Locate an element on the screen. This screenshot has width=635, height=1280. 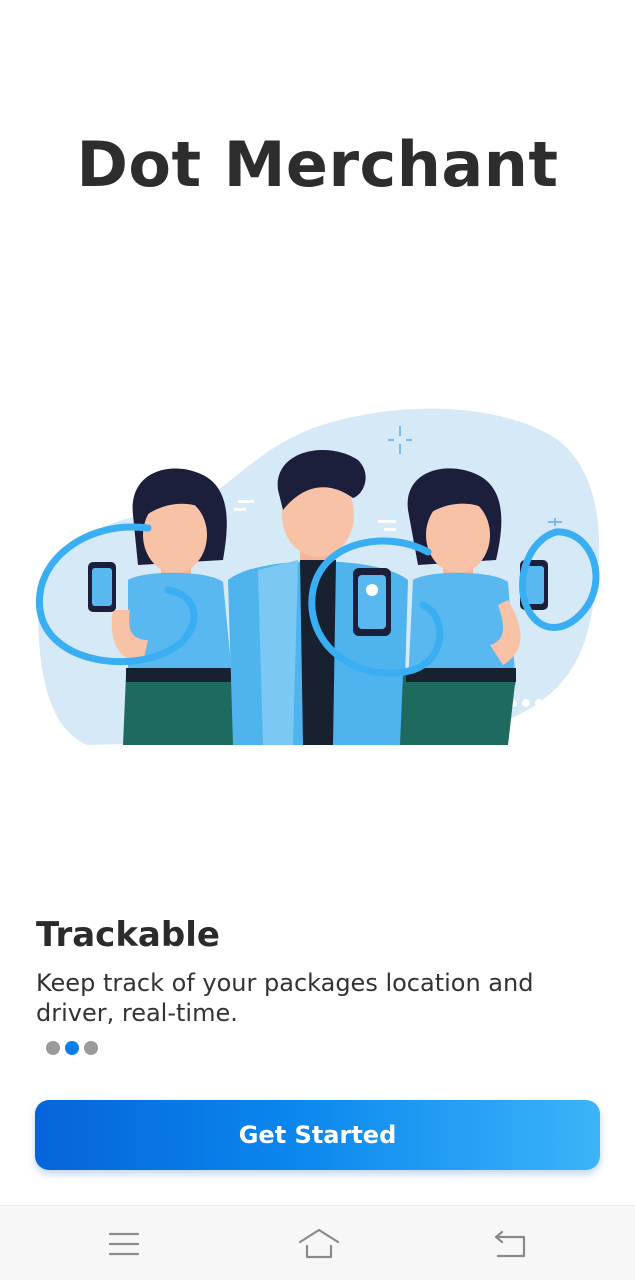
app-title: Dot Merchant is located at coordinates (317, 164).